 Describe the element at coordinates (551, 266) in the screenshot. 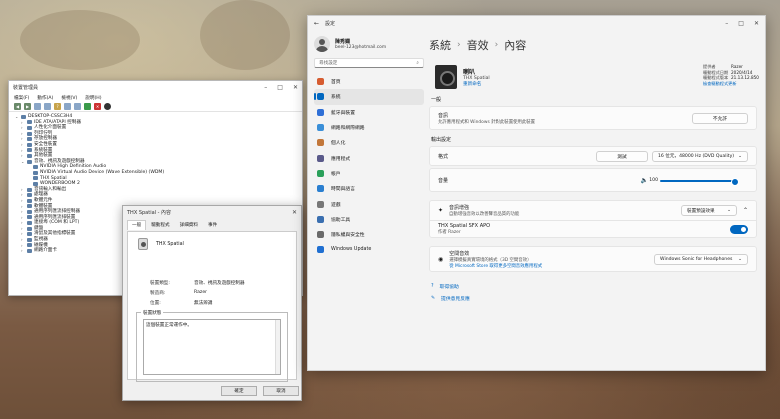

I see `spatial-store-link: 從 Microsoft Store 取得更多空間音效應用程式` at that location.